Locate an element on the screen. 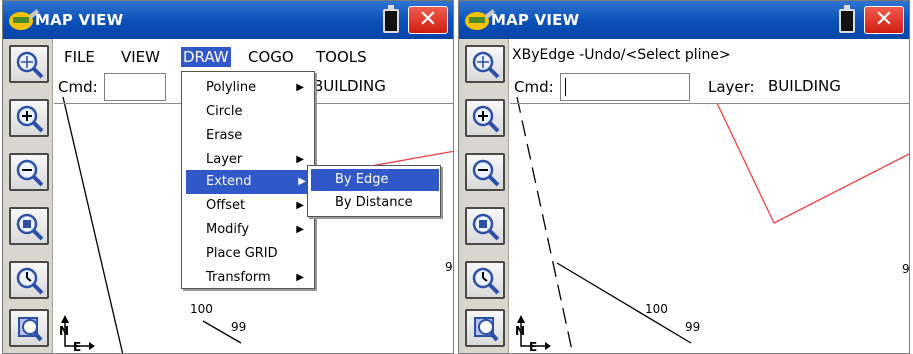 Image resolution: width=913 pixels, height=354 pixels. command-prompt: XByEdge -Undo/<Select pline> is located at coordinates (621, 55).